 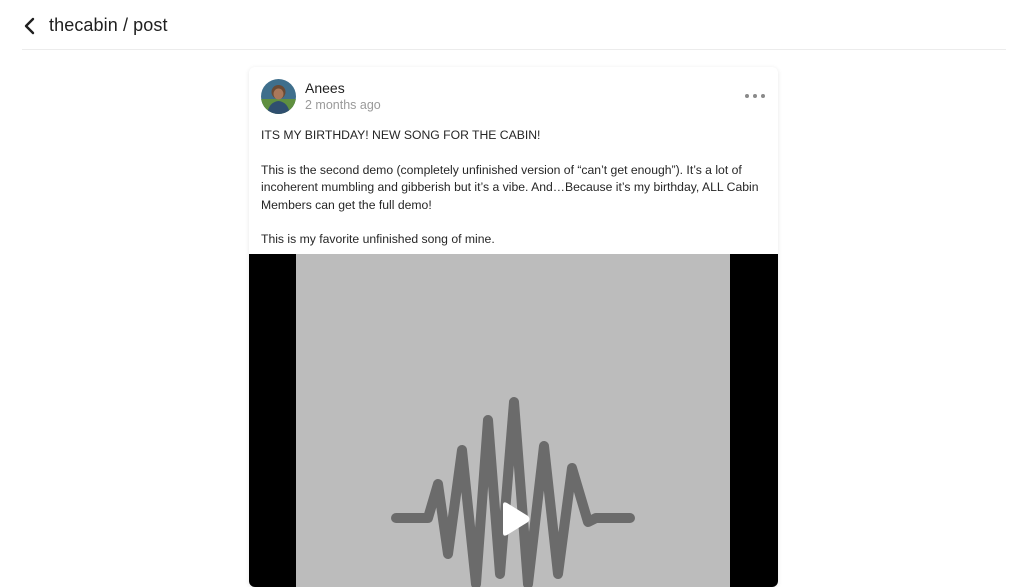 I want to click on header-divider, so click(x=514, y=49).